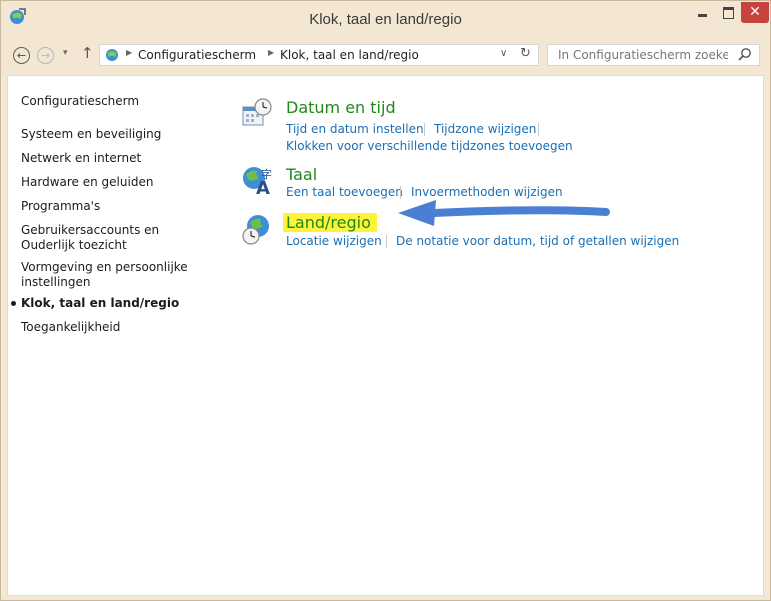 The width and height of the screenshot is (771, 601). What do you see at coordinates (121, 182) in the screenshot?
I see `sidebar-item-hardware-sound: Hardware en geluiden` at bounding box center [121, 182].